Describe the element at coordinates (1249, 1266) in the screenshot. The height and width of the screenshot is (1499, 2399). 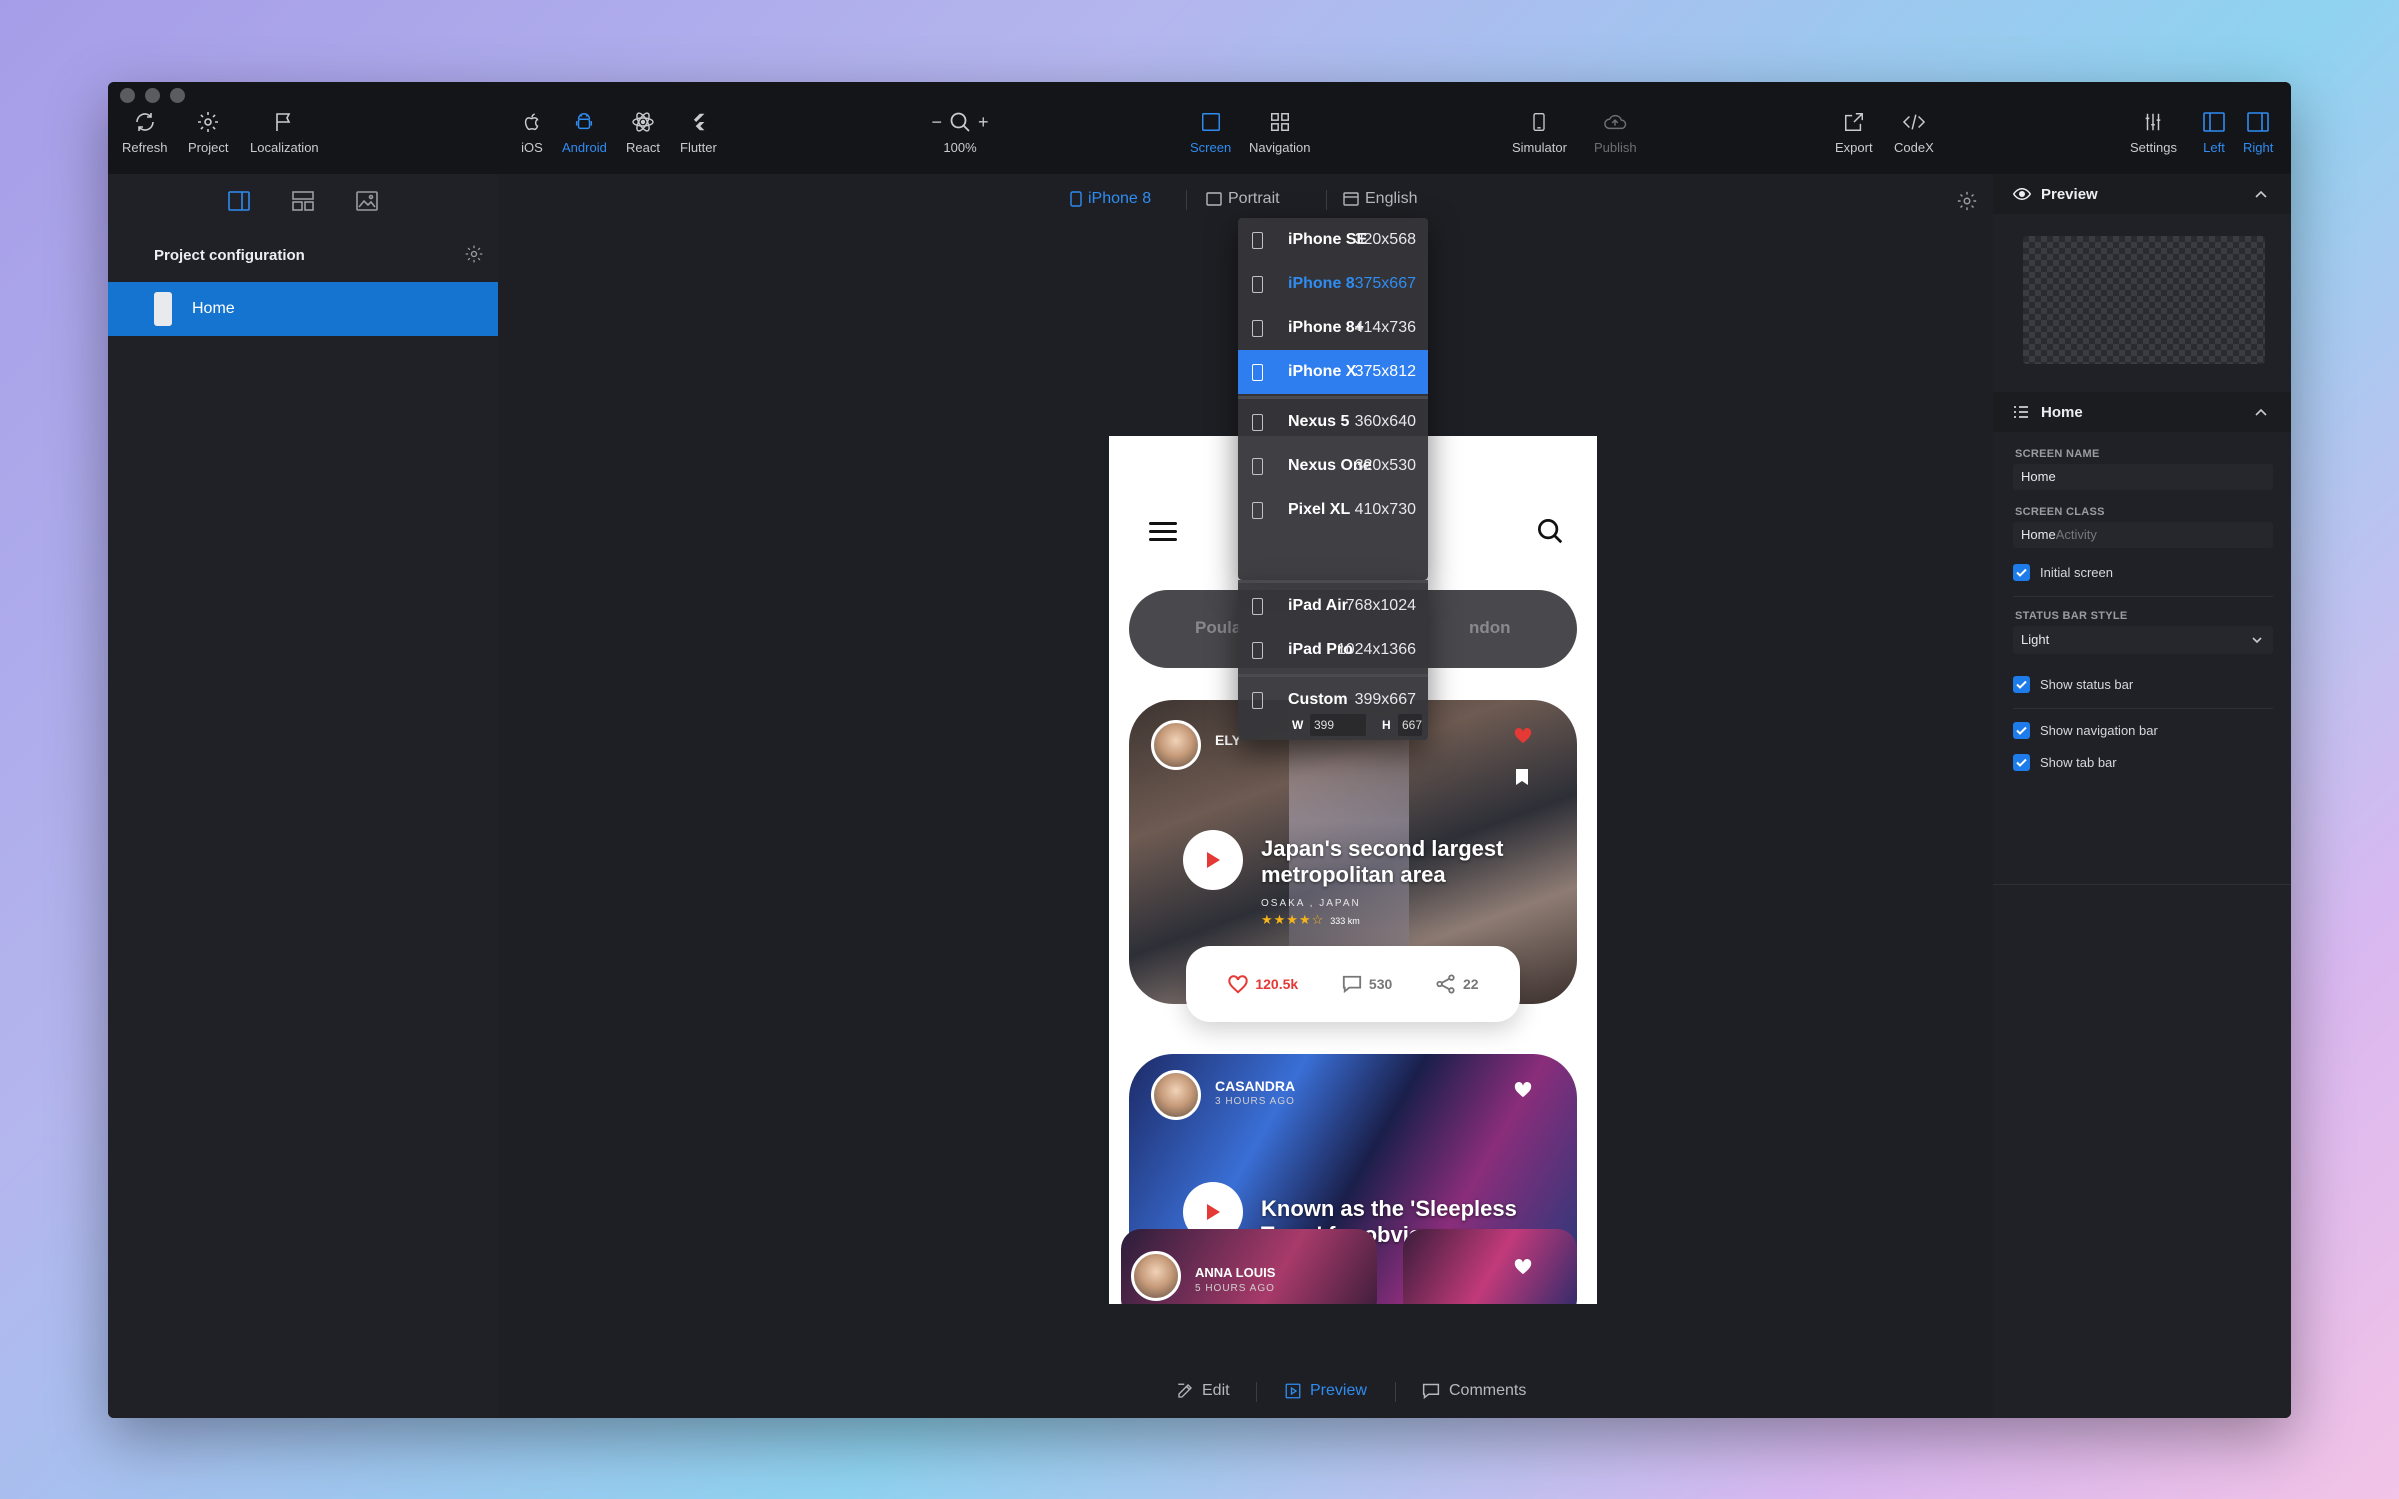
I see `feed-card: ANNA LOUIS 5 HOURS AGO` at that location.